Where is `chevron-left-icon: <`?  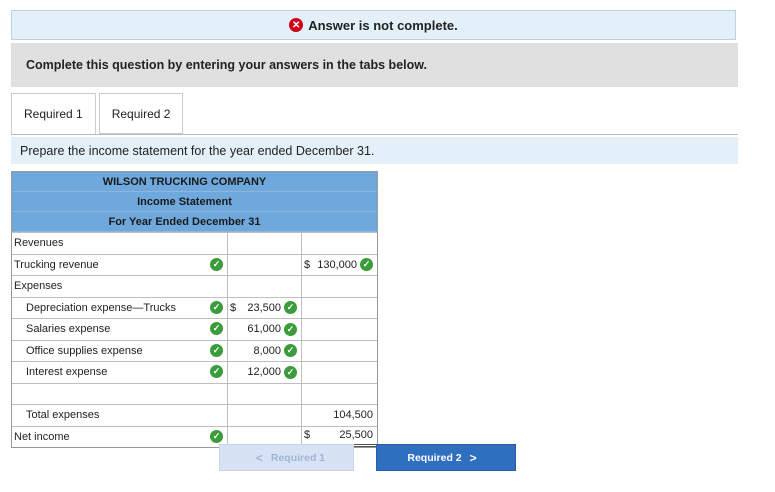 chevron-left-icon: < is located at coordinates (259, 457).